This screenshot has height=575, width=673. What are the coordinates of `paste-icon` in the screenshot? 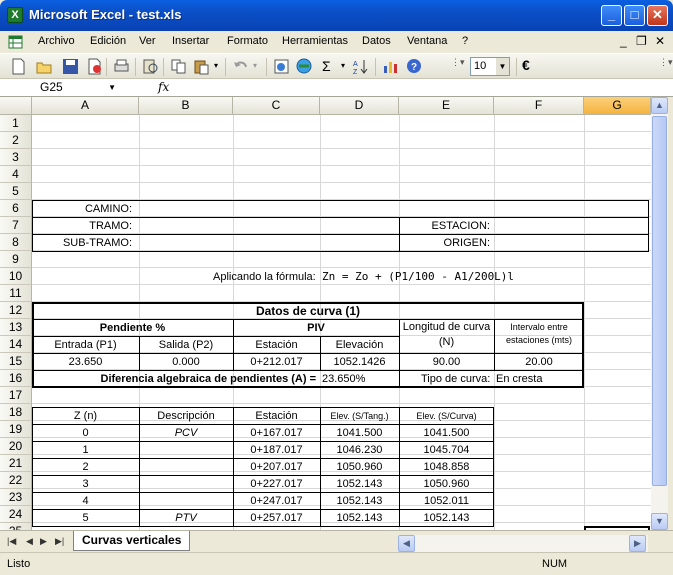 It's located at (201, 66).